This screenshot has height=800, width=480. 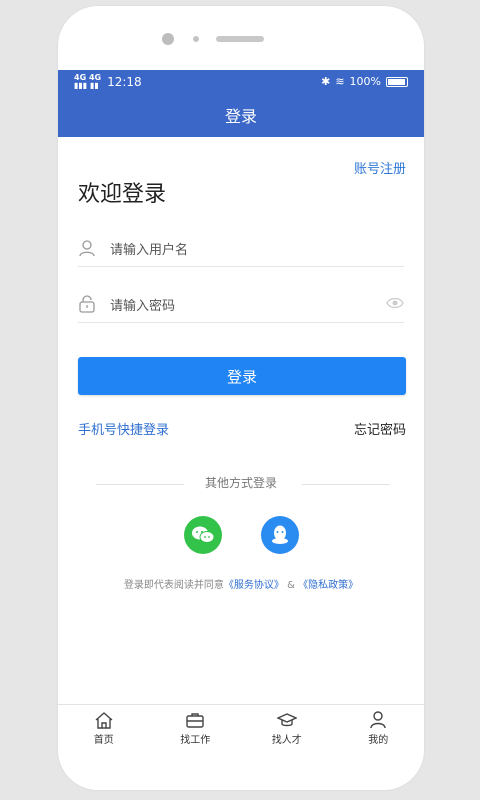 What do you see at coordinates (328, 585) in the screenshot?
I see `privacy-policy-link: 《隐私政策》` at bounding box center [328, 585].